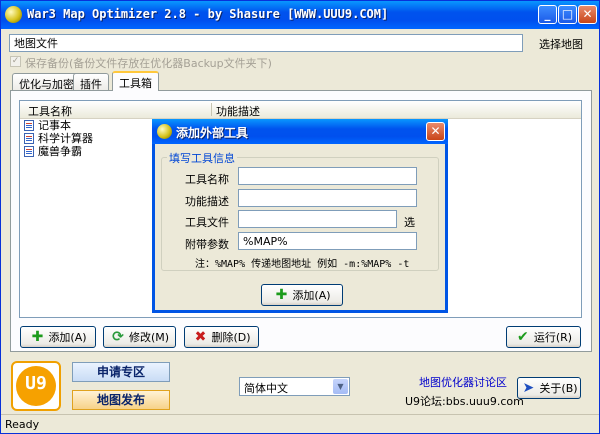 This screenshot has width=600, height=434. What do you see at coordinates (587, 14) in the screenshot?
I see `close-button: ✕` at bounding box center [587, 14].